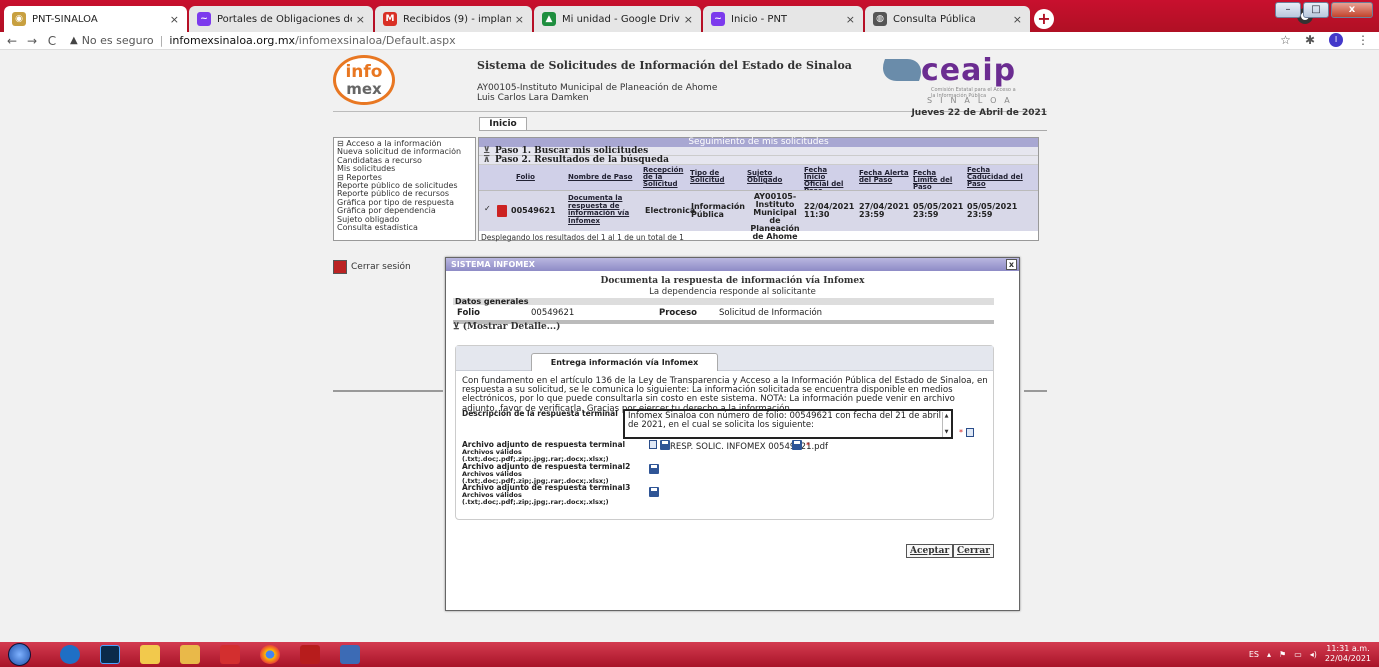 The height and width of the screenshot is (667, 1379). What do you see at coordinates (372, 267) in the screenshot?
I see `logout-link: Cerrar sesión` at bounding box center [372, 267].